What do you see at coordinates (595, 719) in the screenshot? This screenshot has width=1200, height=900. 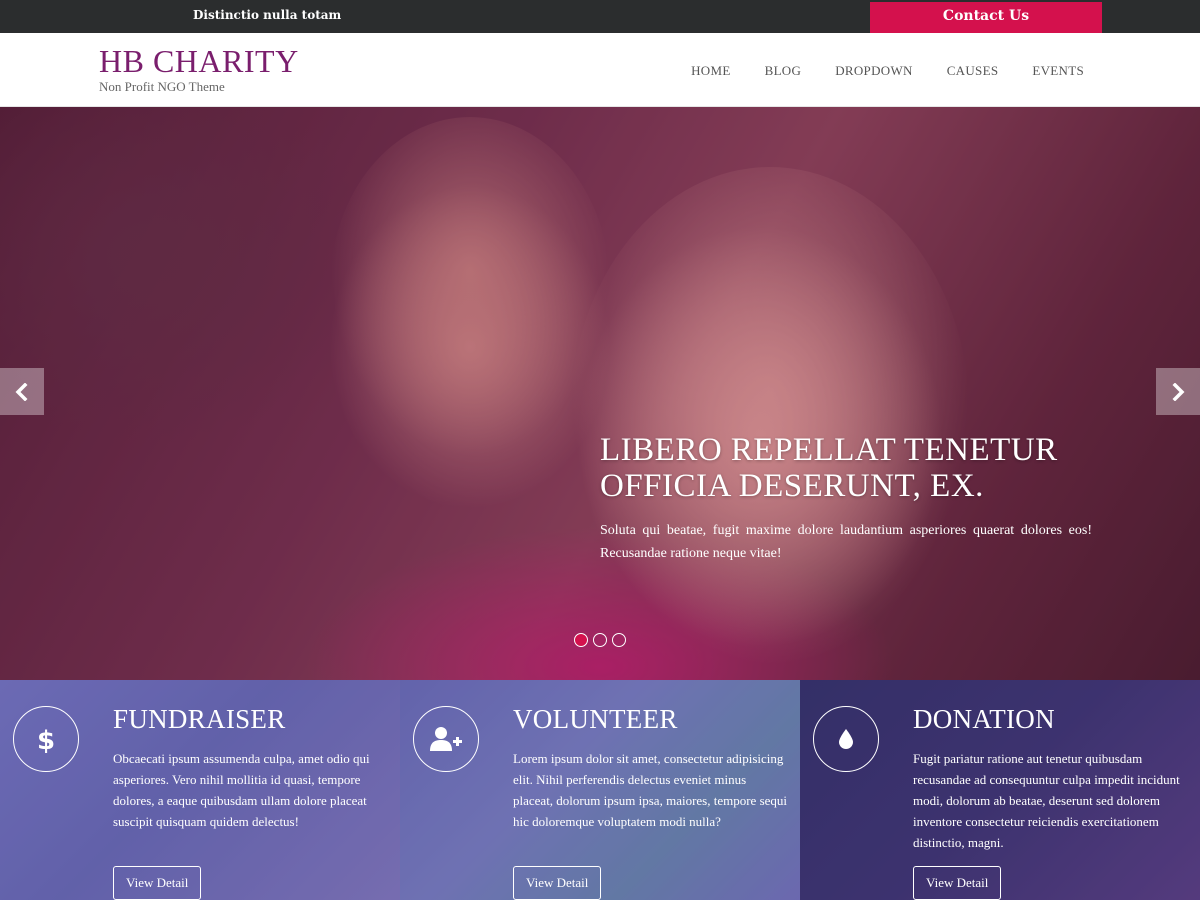 I see `feature-title: VOLUNTEER` at bounding box center [595, 719].